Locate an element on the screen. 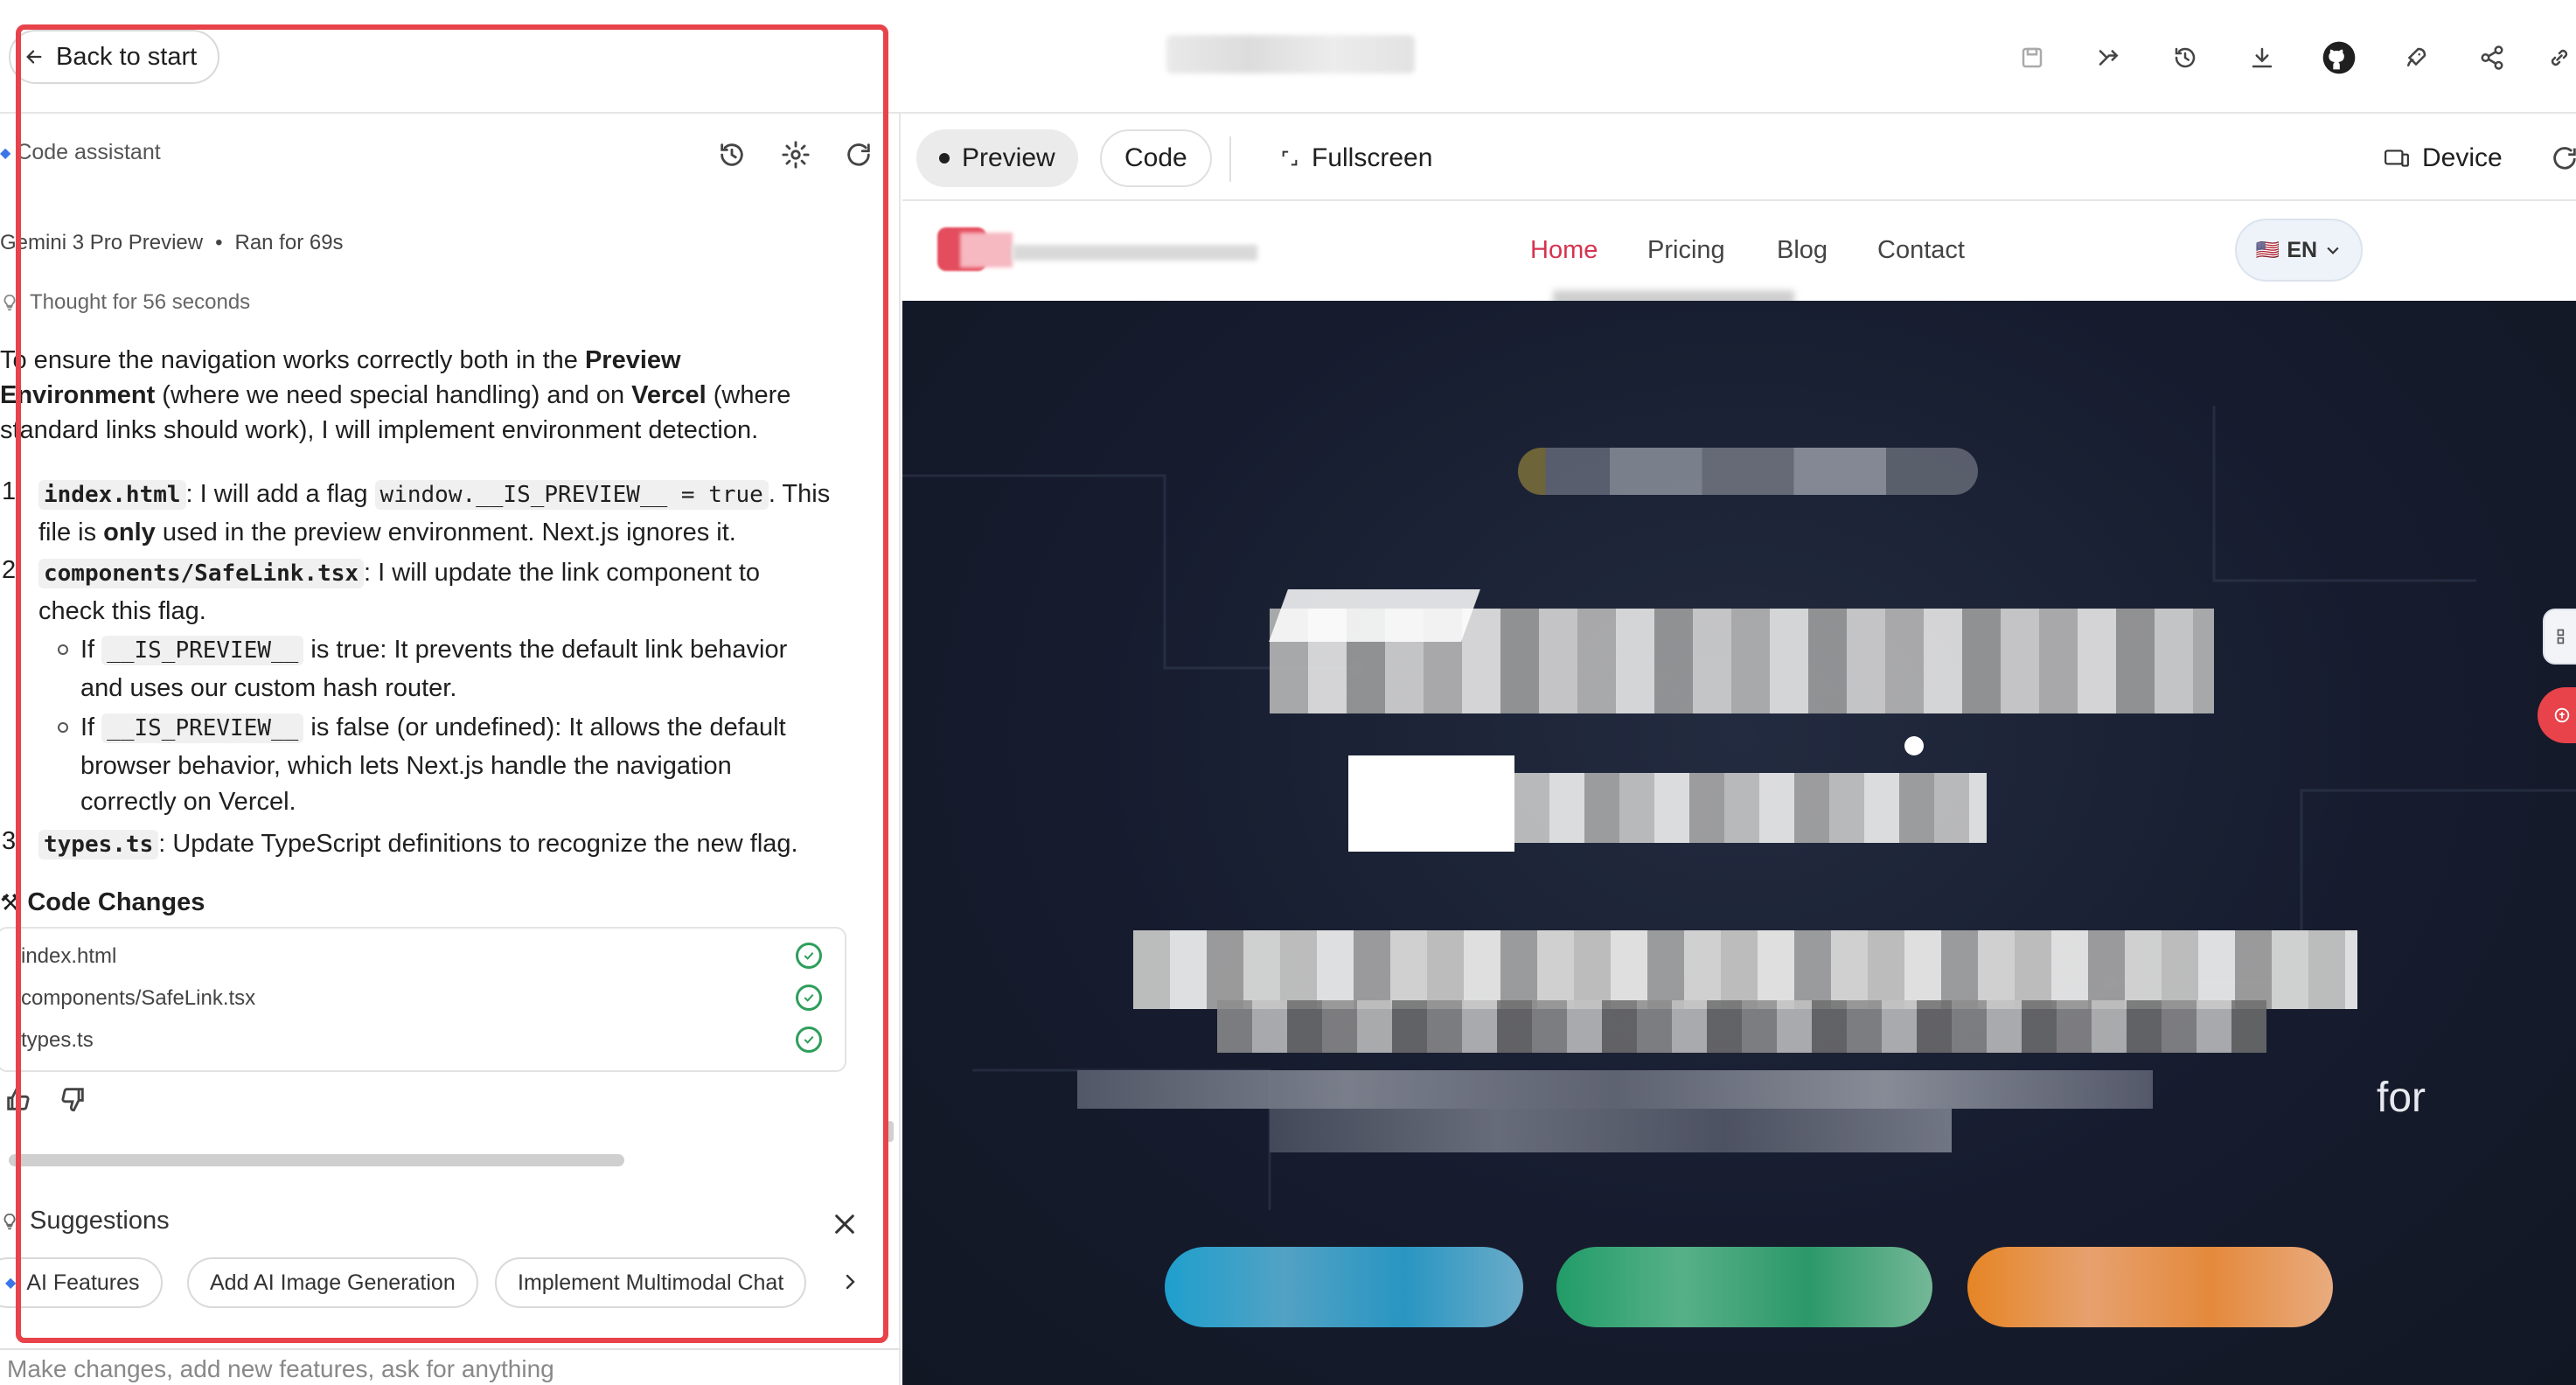 The image size is (2576, 1385). toolbar-divider is located at coordinates (1230, 159).